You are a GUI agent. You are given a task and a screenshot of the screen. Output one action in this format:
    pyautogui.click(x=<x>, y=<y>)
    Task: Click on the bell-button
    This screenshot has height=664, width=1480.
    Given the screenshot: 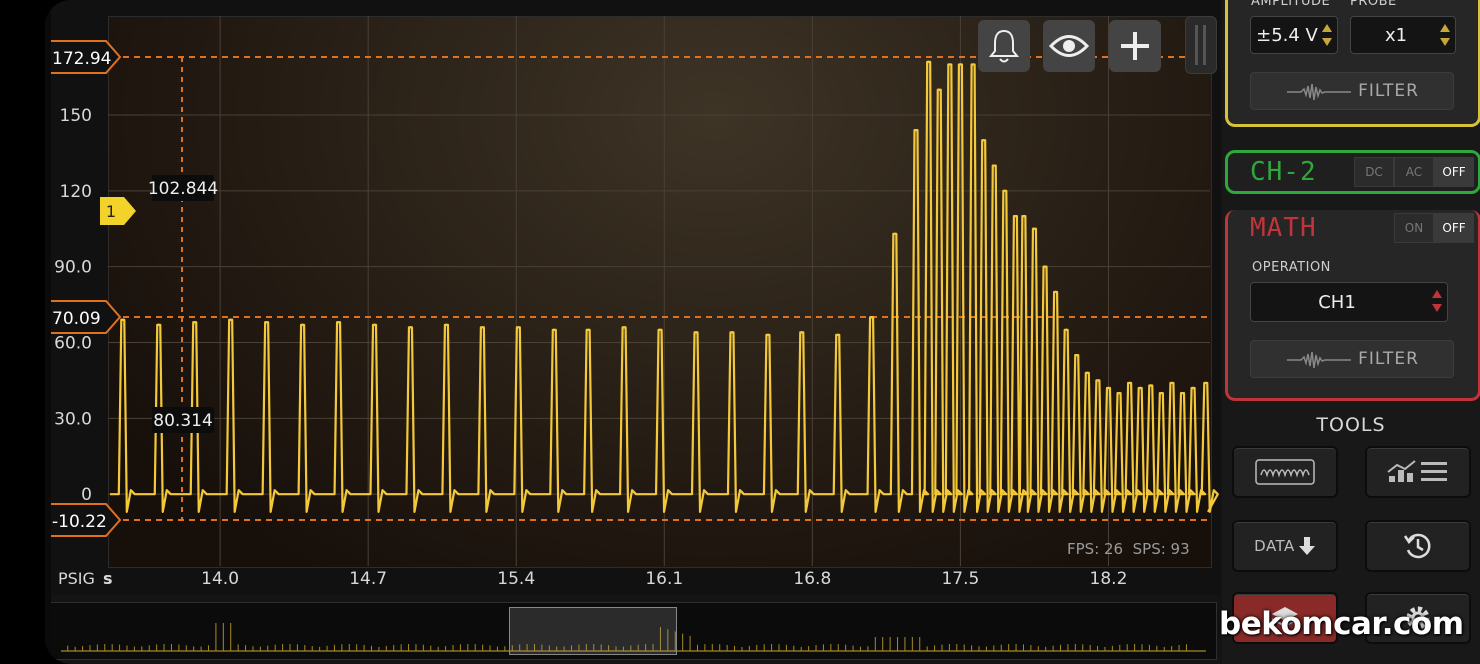 What is the action you would take?
    pyautogui.click(x=1004, y=46)
    